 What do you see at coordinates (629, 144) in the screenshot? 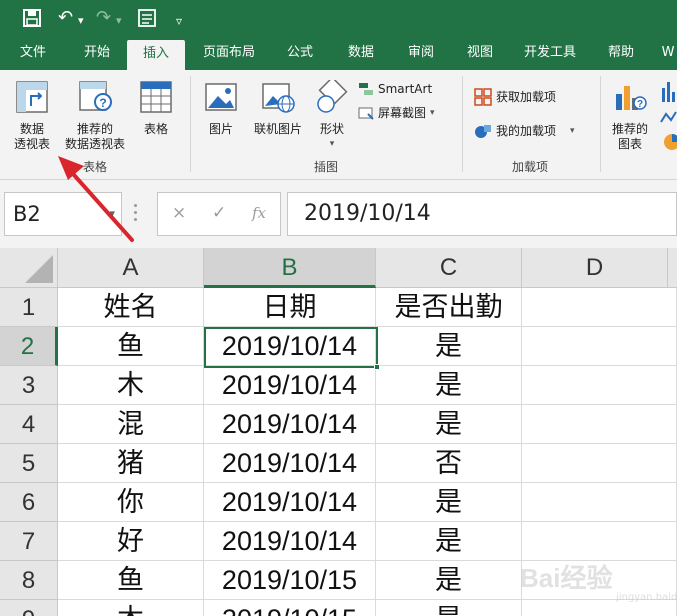
I see `recommended-charts-label-2: 图表` at bounding box center [629, 144].